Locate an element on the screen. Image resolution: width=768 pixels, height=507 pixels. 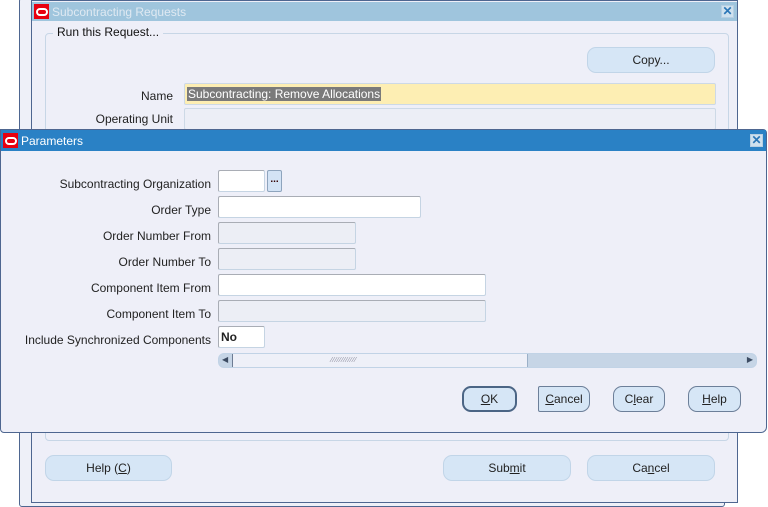
cancel-button: Cancel is located at coordinates (651, 468).